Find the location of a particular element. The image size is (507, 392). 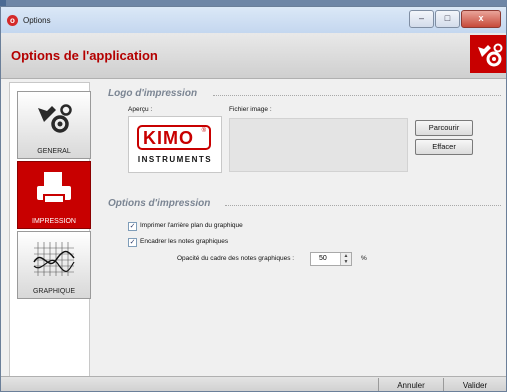

minimize-button: – is located at coordinates (421, 19).